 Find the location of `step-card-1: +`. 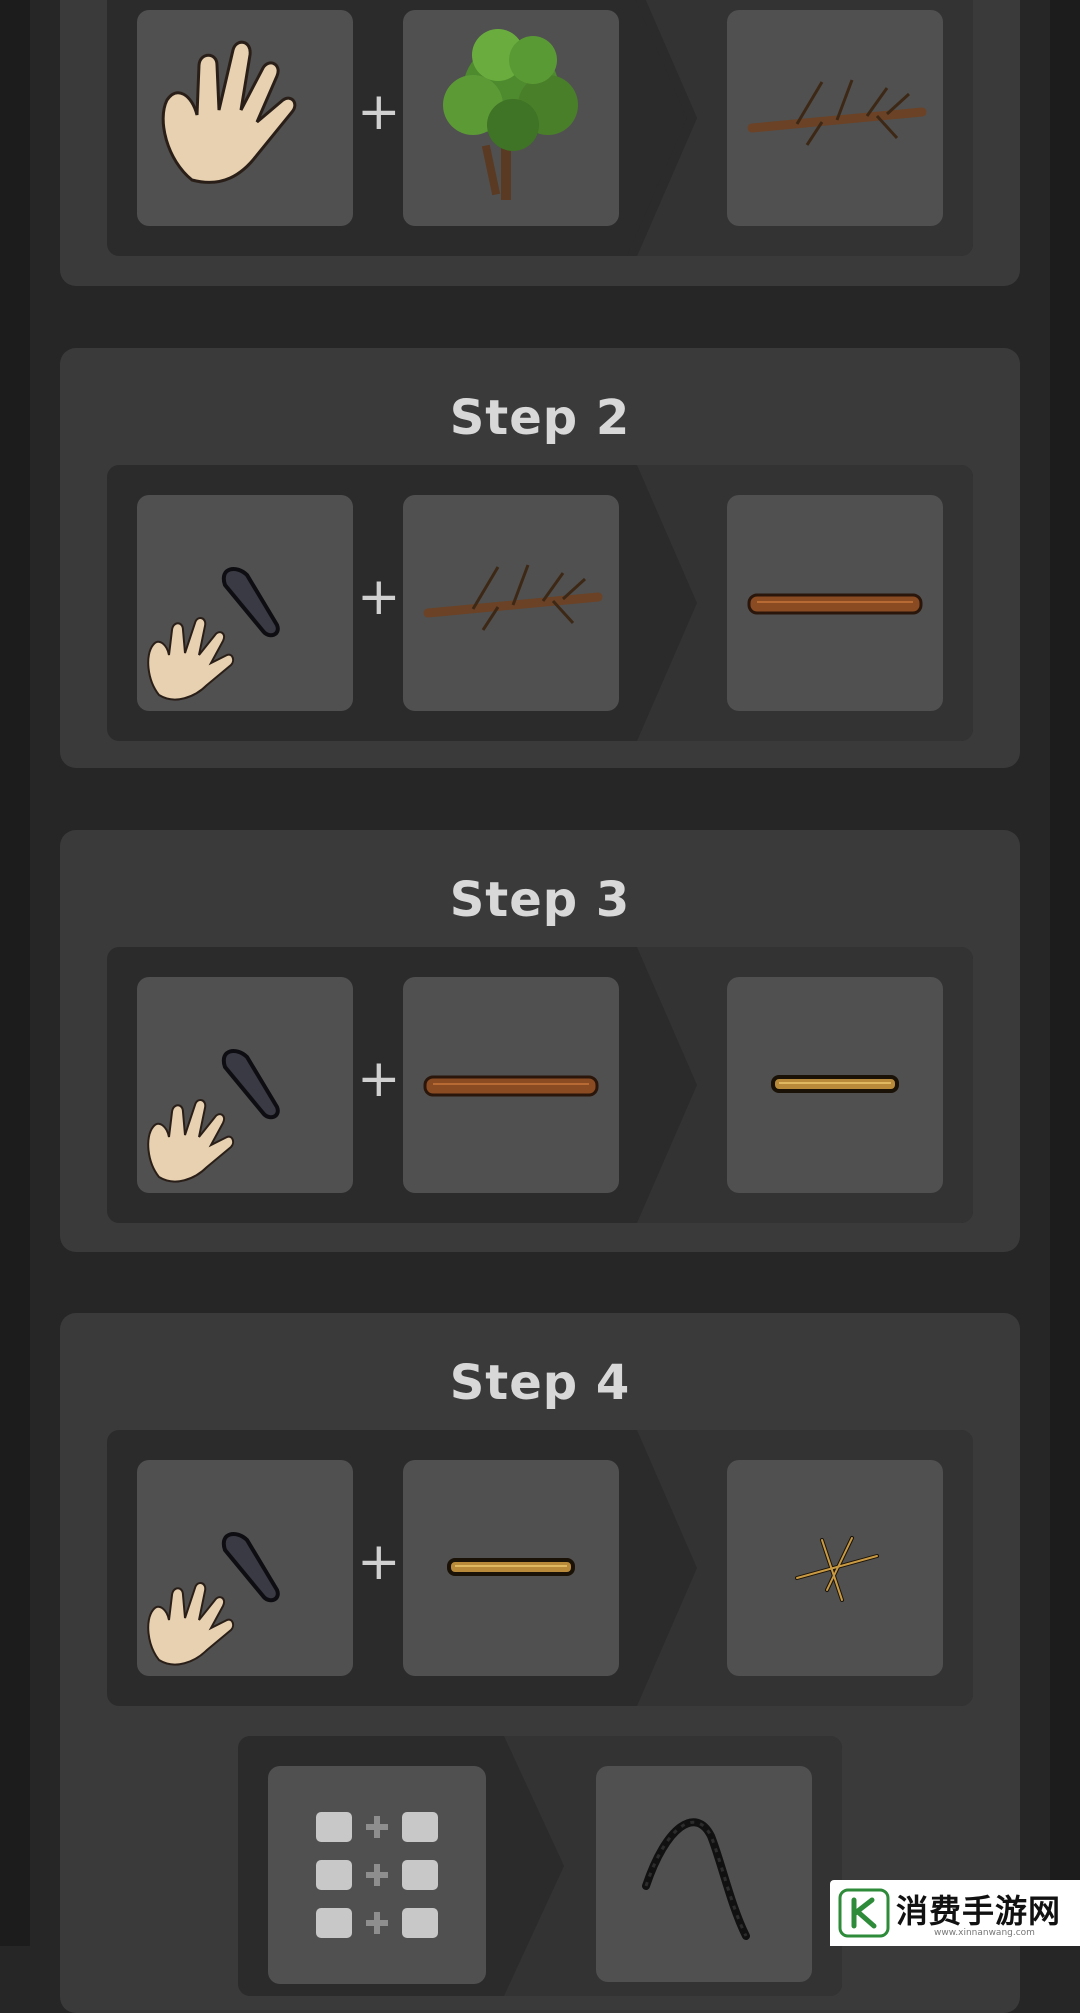

step-card-1: + is located at coordinates (540, 143).